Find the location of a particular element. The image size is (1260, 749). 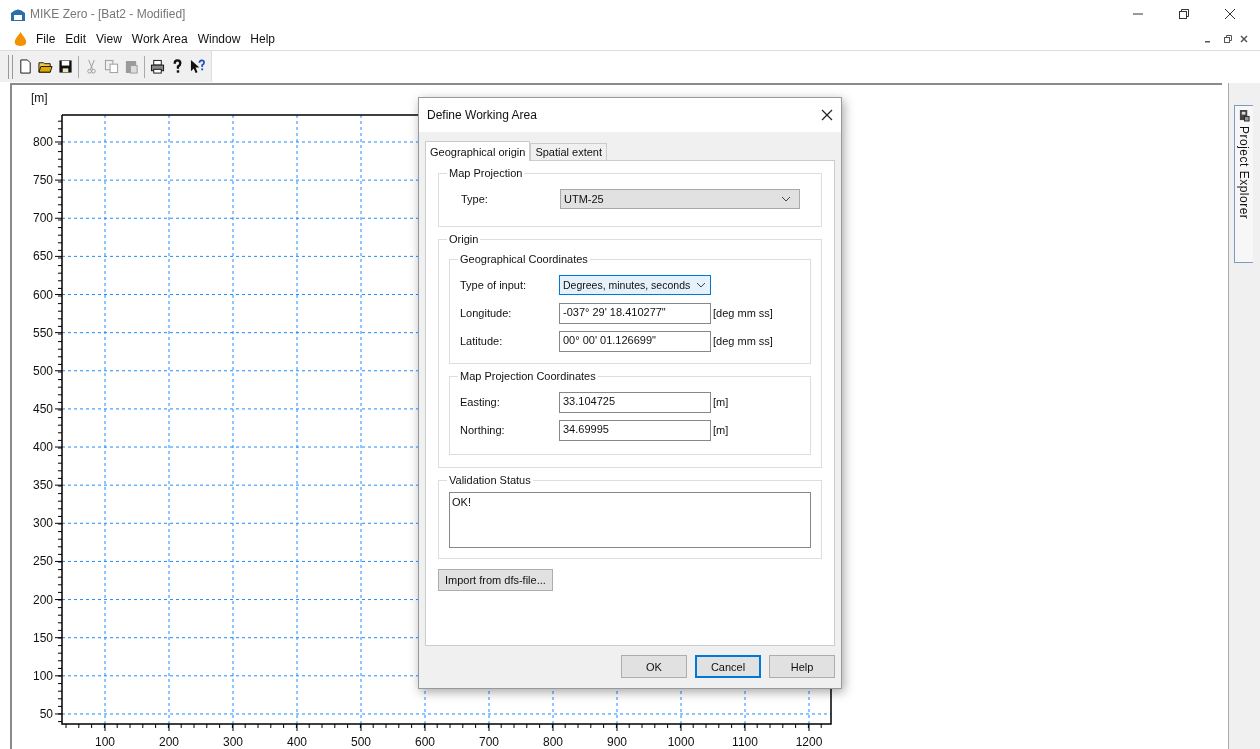

menu-item: Work Area is located at coordinates (159, 39).